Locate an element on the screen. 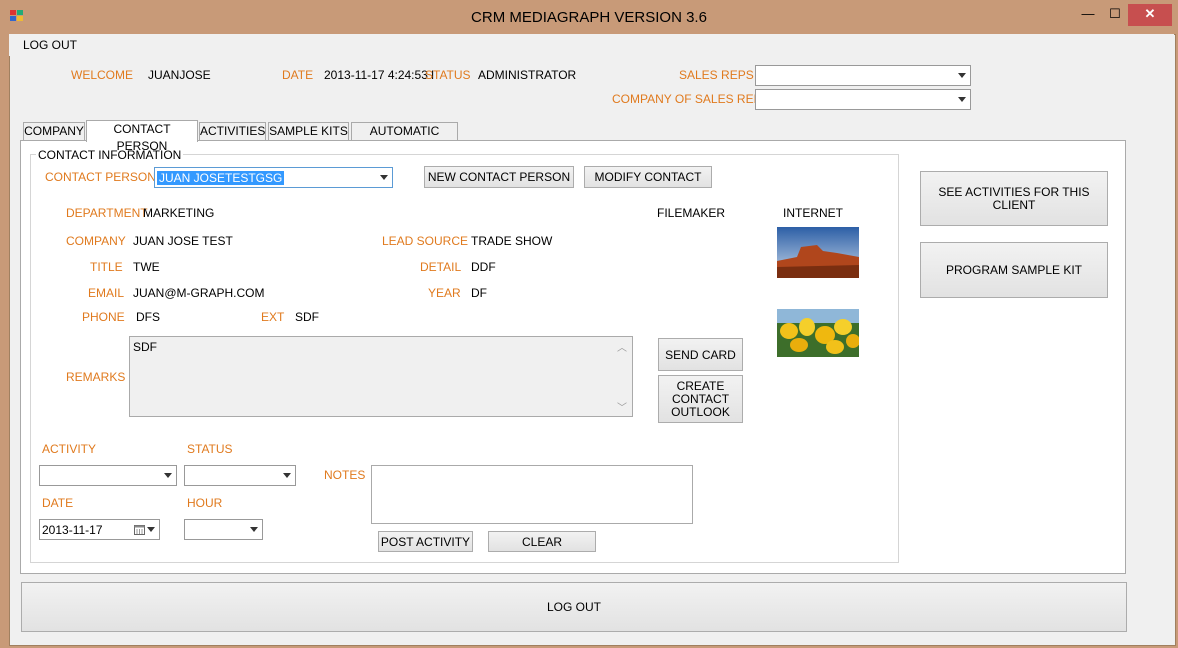  sales-reps-combo is located at coordinates (863, 75).